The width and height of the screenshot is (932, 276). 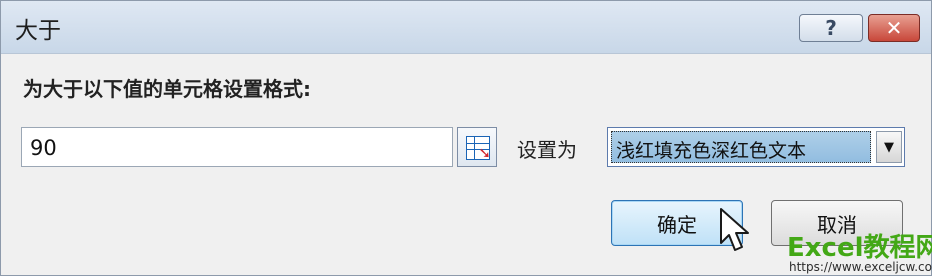 I want to click on value-input: 90, so click(x=237, y=147).